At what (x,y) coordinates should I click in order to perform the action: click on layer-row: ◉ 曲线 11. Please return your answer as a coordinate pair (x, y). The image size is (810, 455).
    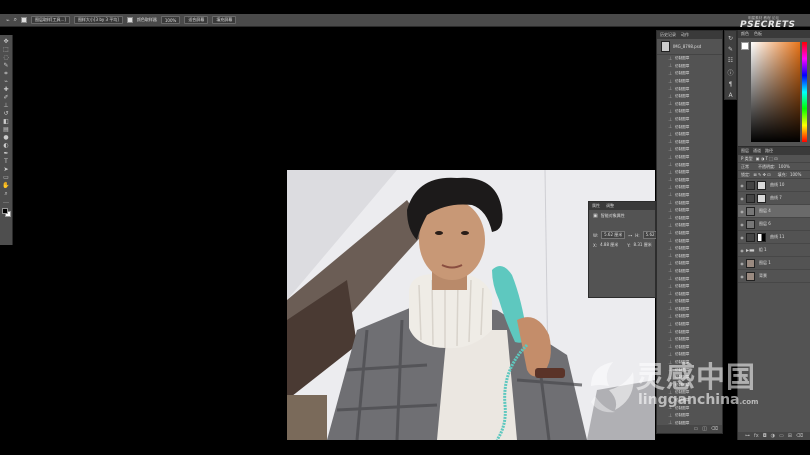
    Looking at the image, I should click on (774, 237).